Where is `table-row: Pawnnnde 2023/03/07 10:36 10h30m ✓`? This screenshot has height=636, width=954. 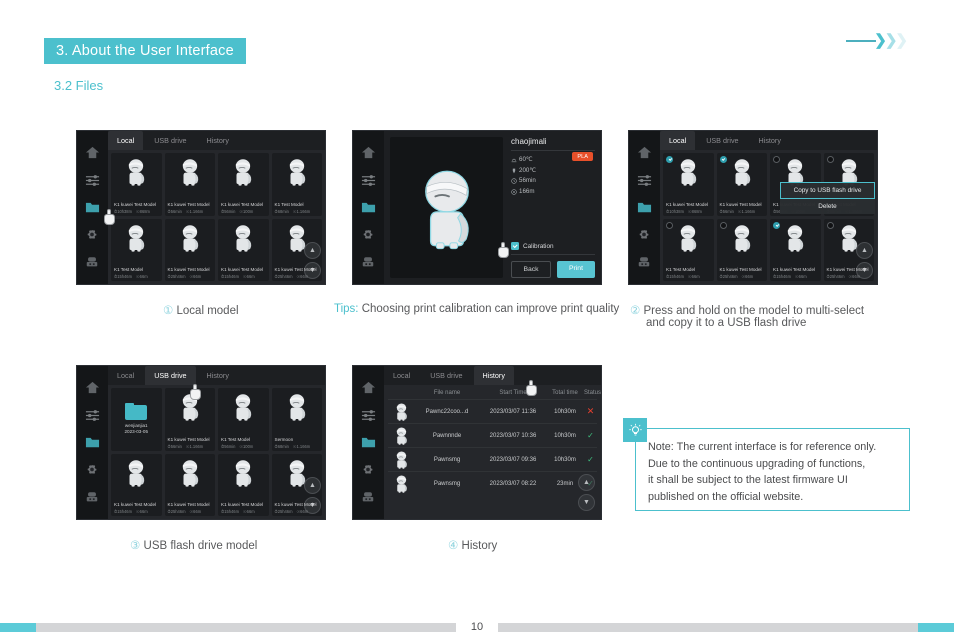
table-row: Pawnnnde 2023/03/07 10:36 10h30m ✓ is located at coordinates (492, 435).